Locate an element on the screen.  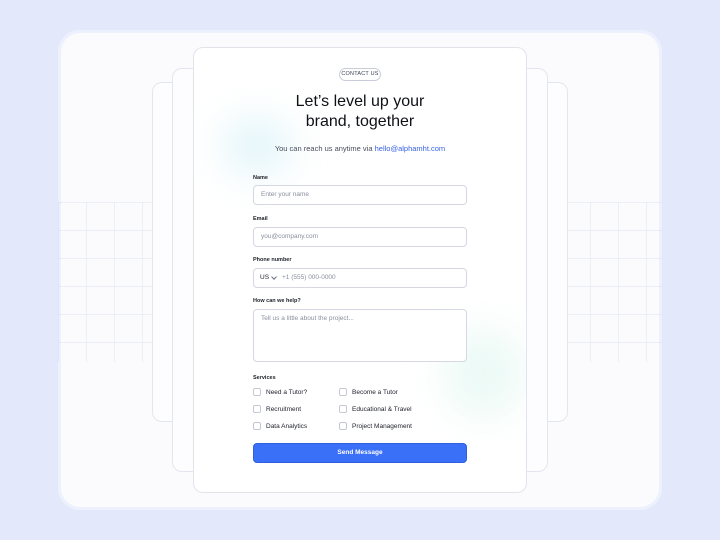
country-code-value: US is located at coordinates (265, 277).